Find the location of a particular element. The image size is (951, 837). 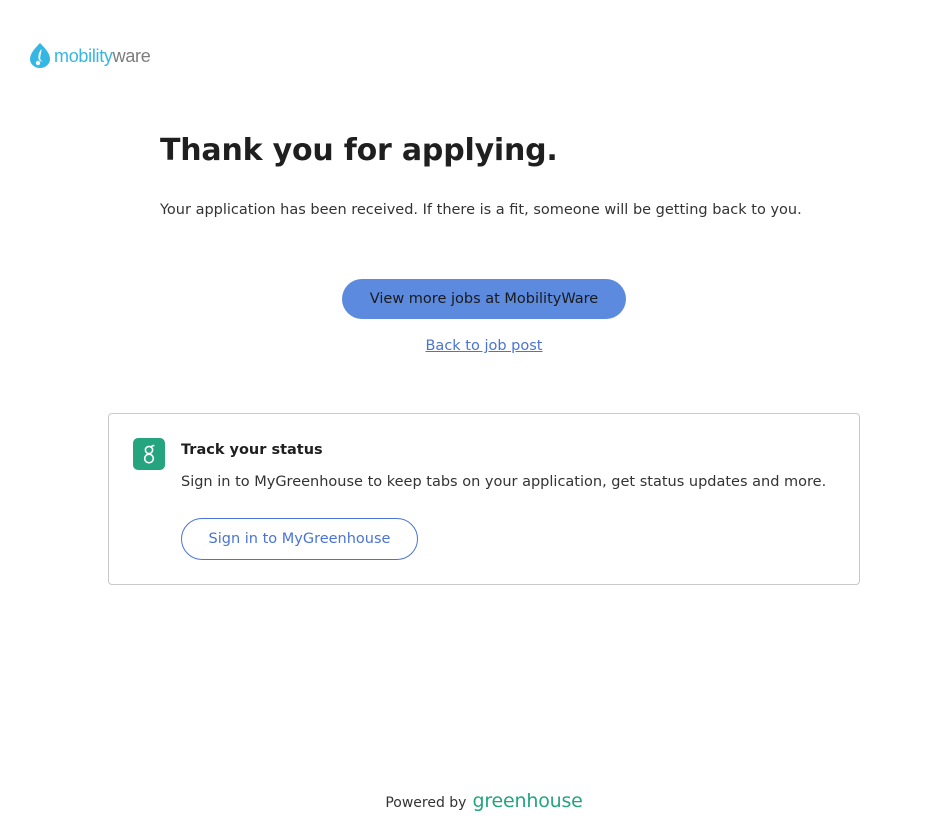

mobilityware-logo: mobilityware is located at coordinates (90, 55).